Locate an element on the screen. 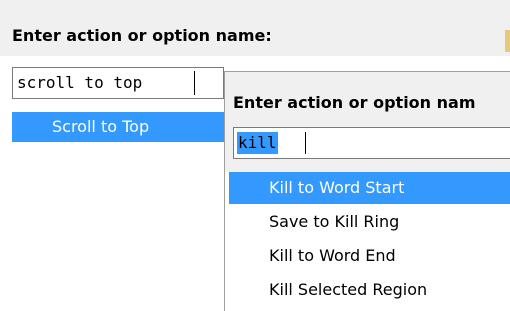 Image resolution: width=510 pixels, height=311 pixels. action-search-input: scroll to top is located at coordinates (118, 83).